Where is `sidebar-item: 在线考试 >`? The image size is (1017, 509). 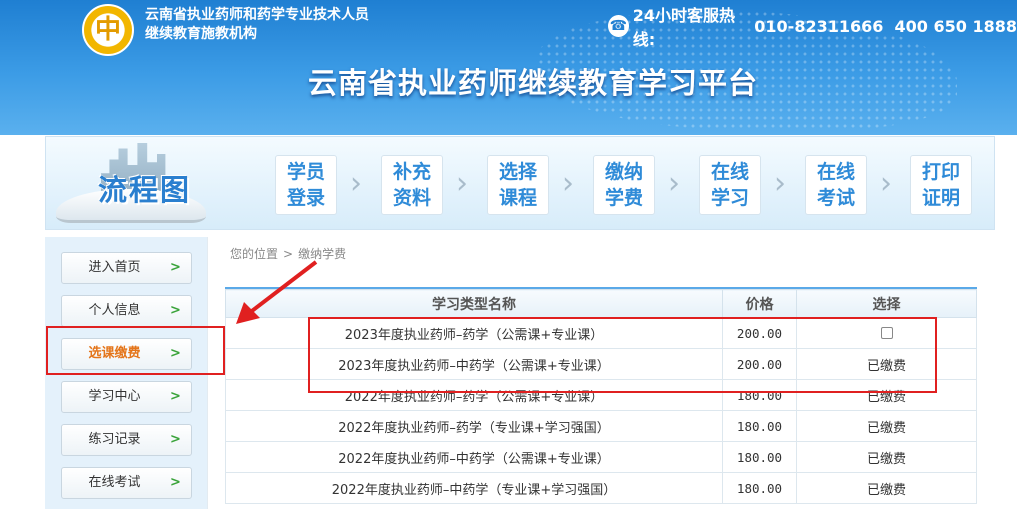 sidebar-item: 在线考试 > is located at coordinates (126, 483).